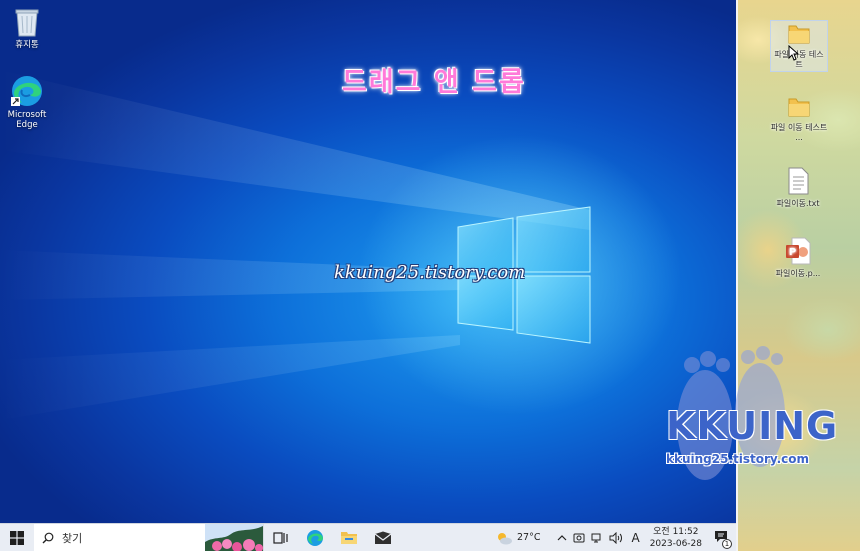  I want to click on right-icon-text-file: 파일이동.txt, so click(798, 187).